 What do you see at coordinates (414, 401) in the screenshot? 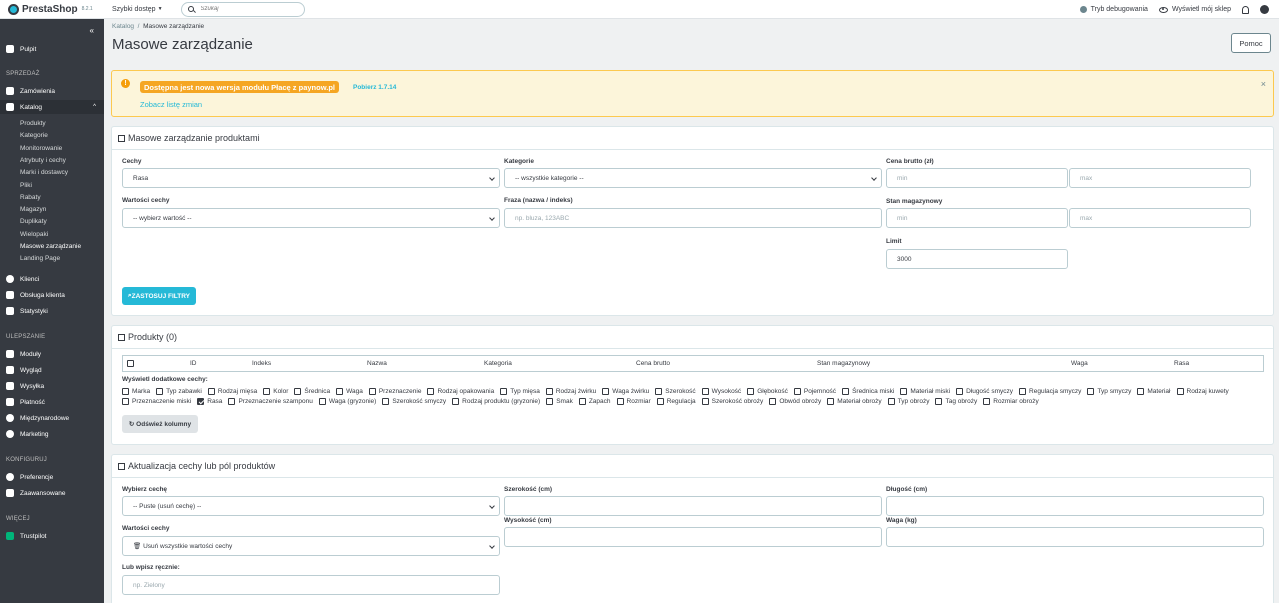
I see `extra-feature-option: Szerokość smyczy` at bounding box center [414, 401].